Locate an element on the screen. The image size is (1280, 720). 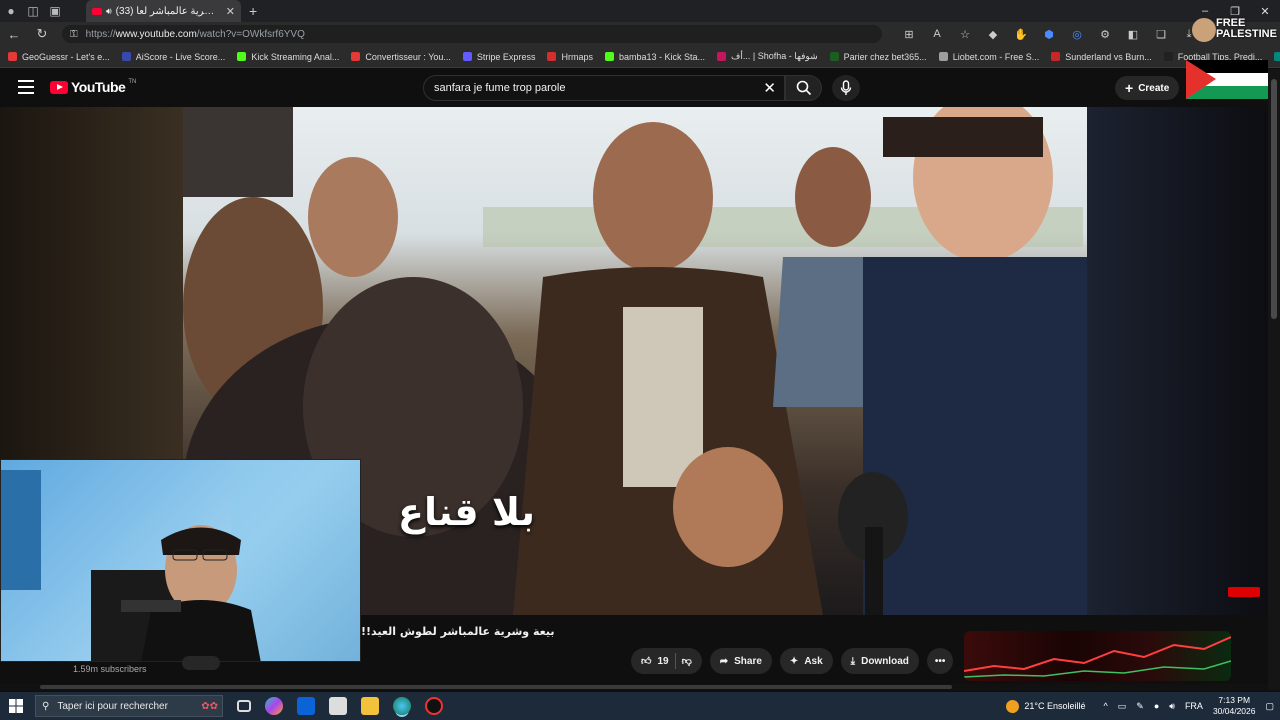
favorite-star-icon: ☆ is located at coordinates (965, 34).